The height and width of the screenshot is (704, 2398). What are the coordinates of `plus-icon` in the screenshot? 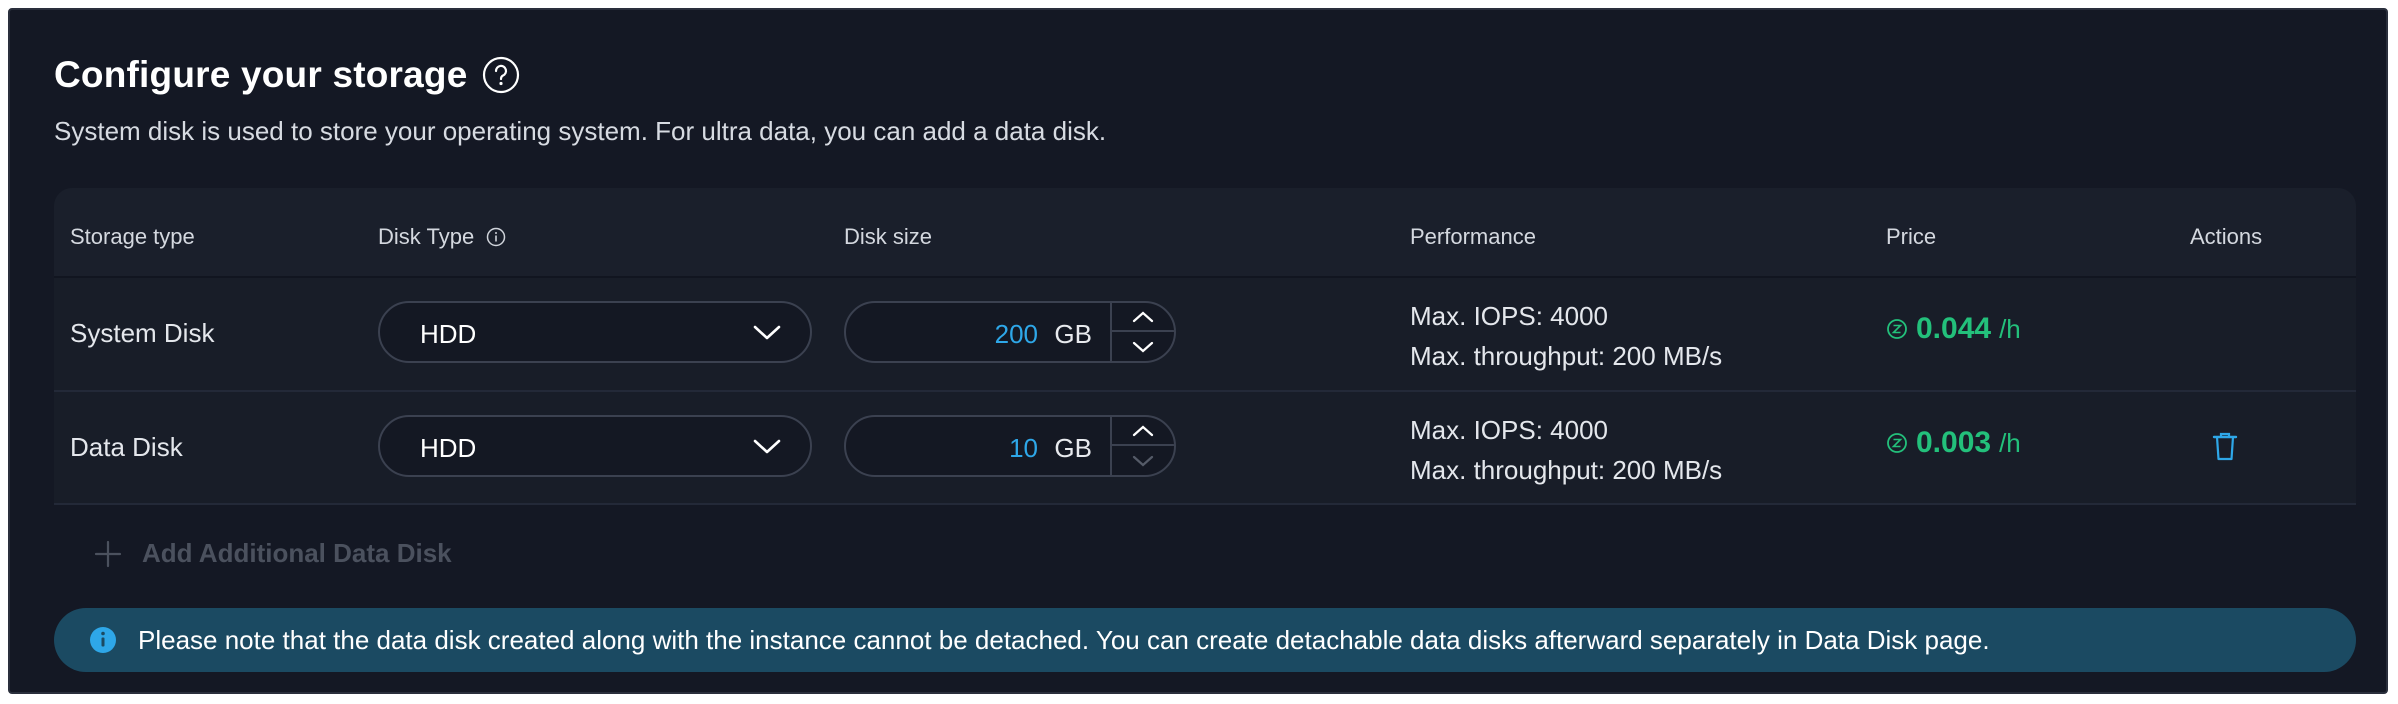 It's located at (108, 554).